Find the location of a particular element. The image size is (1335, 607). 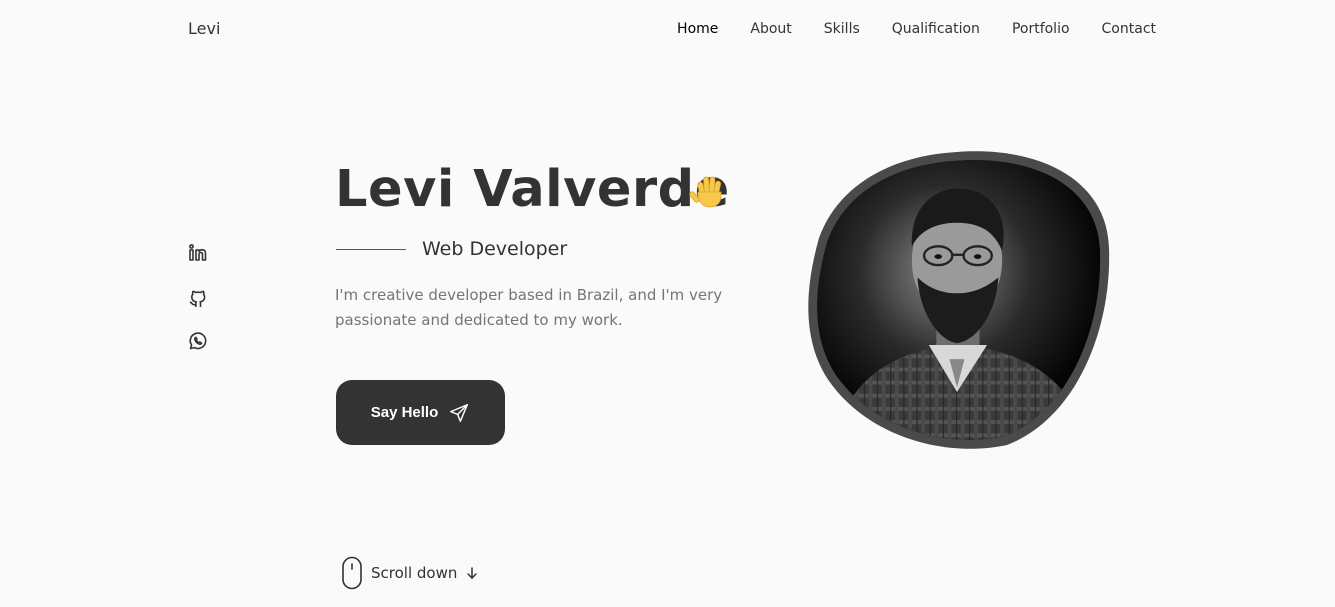

whatsapp-icon is located at coordinates (198, 341).